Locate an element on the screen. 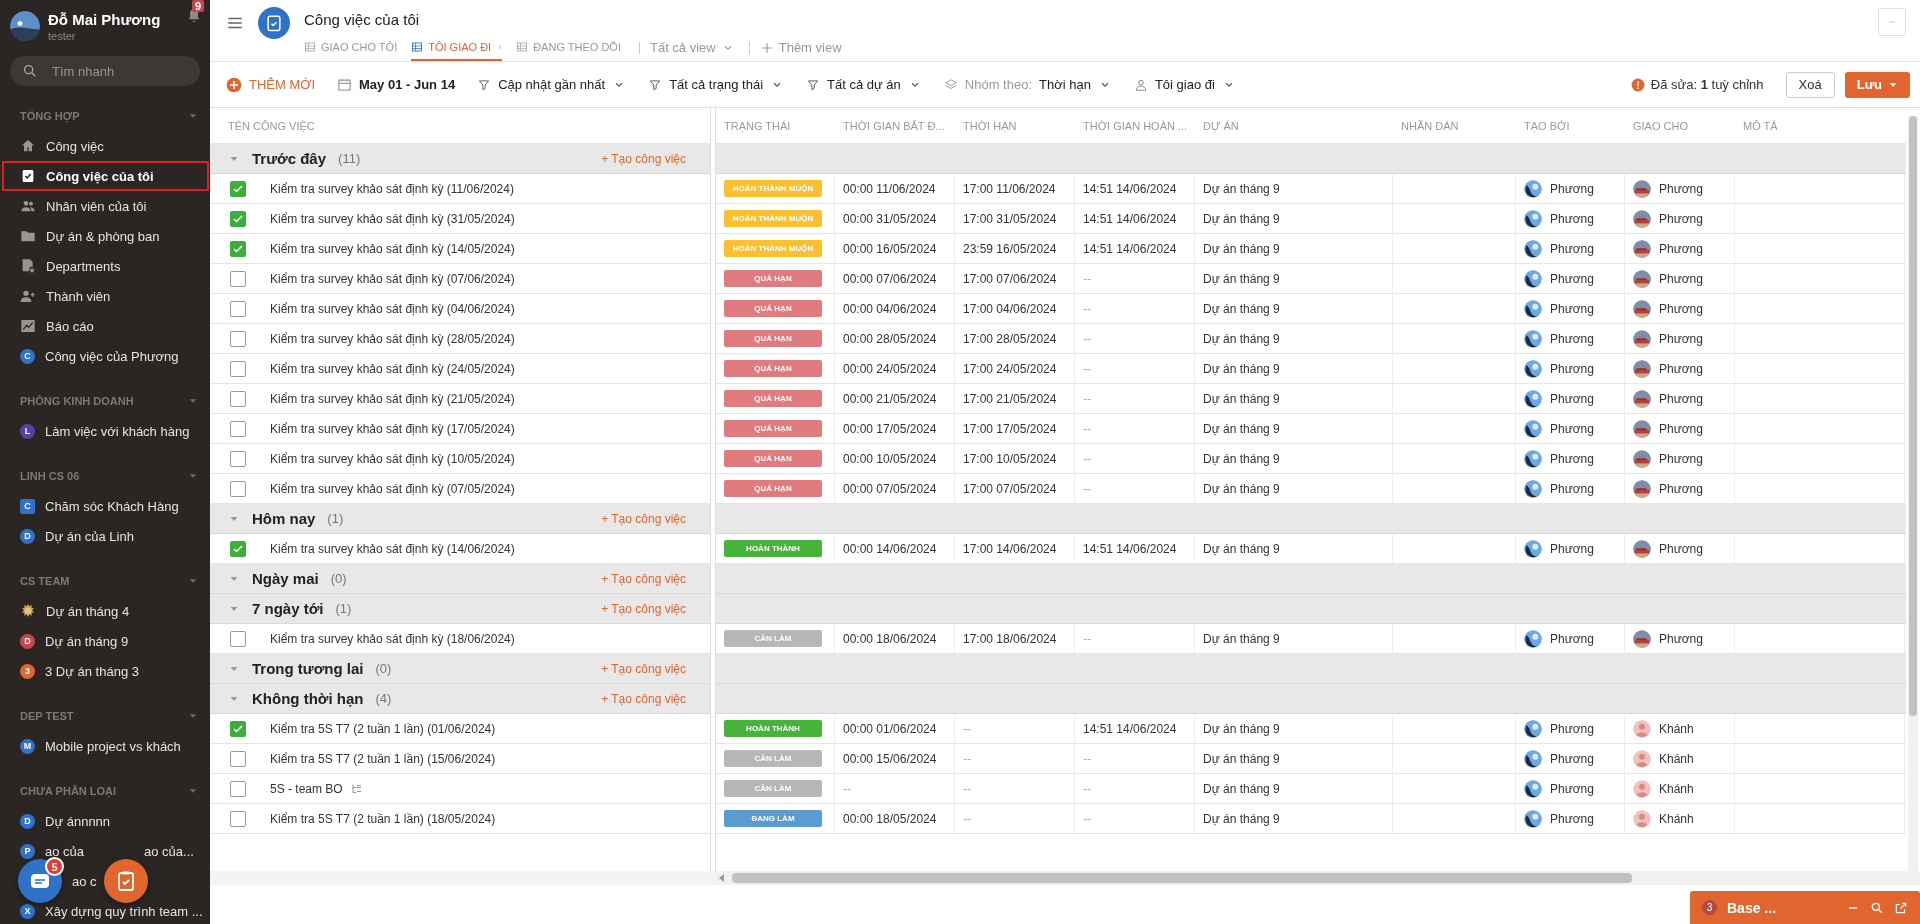 This screenshot has height=924, width=1920. clear-button: Xoá is located at coordinates (1810, 84).